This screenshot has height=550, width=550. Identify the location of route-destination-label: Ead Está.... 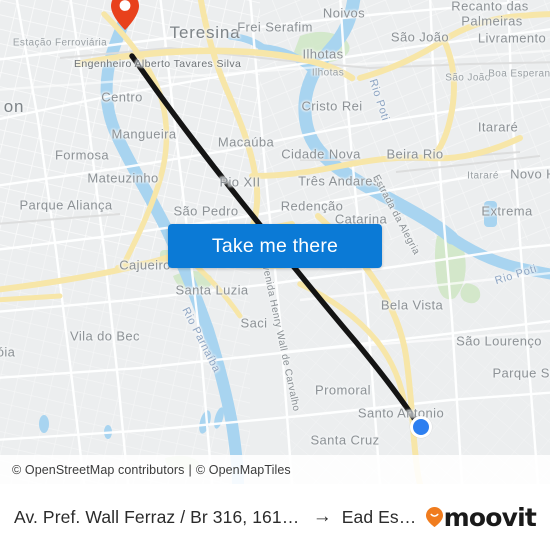
(380, 516).